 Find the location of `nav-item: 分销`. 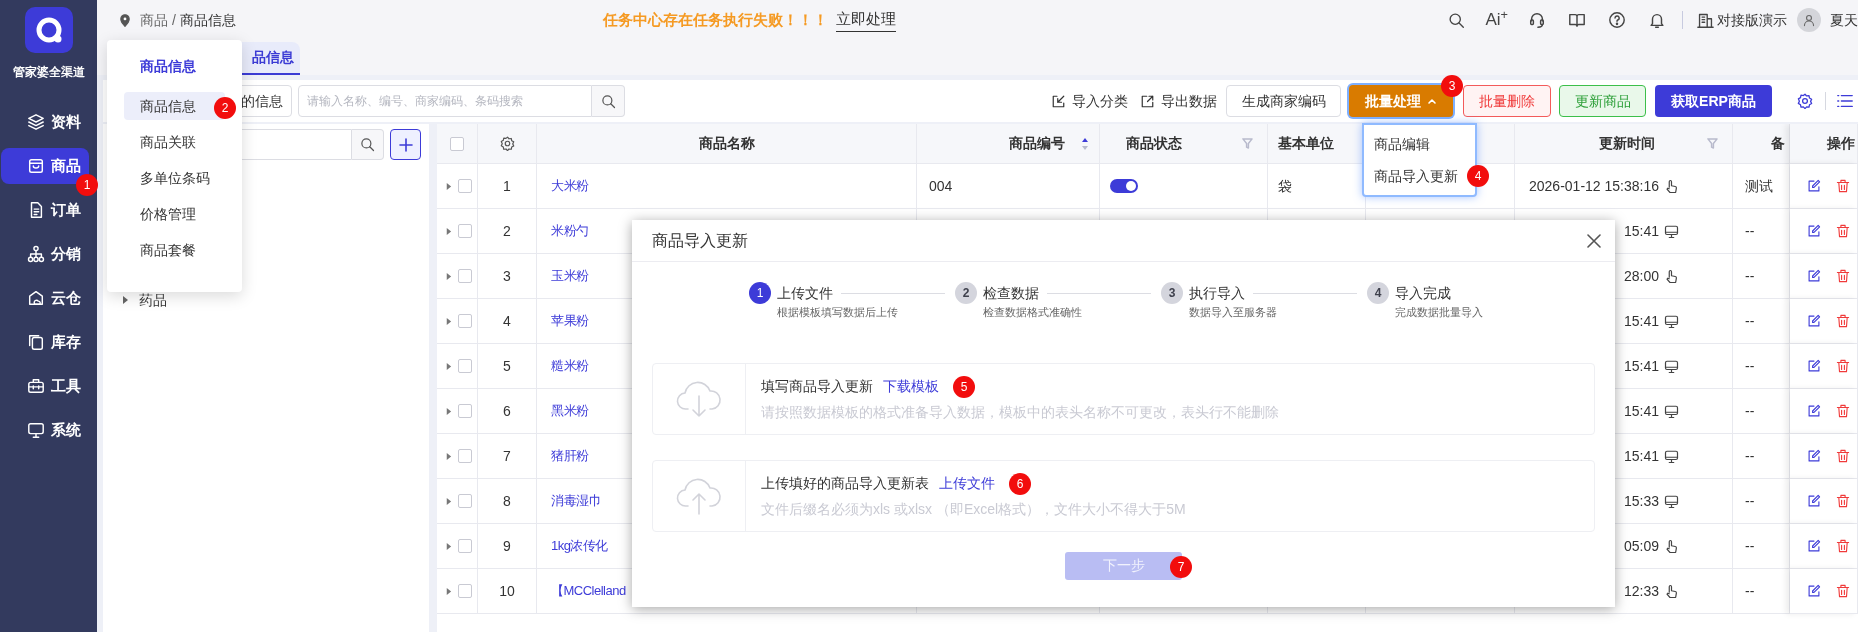

nav-item: 分销 is located at coordinates (45, 254).